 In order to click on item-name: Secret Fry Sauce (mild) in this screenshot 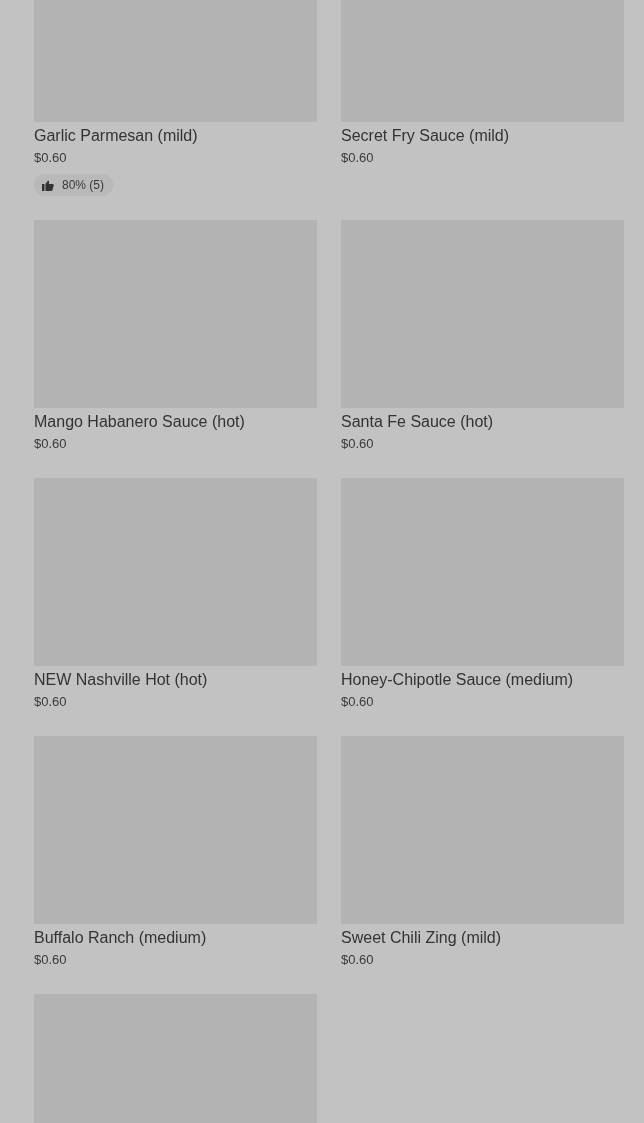, I will do `click(425, 136)`.